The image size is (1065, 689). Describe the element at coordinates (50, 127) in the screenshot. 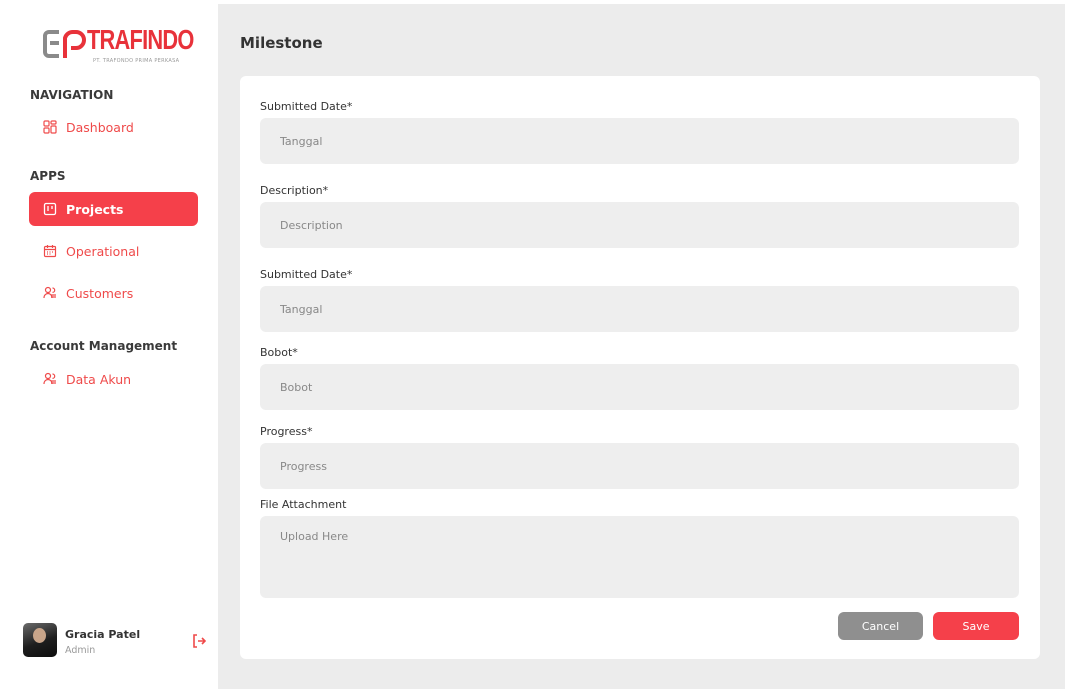

I see `dashboard-icon` at that location.